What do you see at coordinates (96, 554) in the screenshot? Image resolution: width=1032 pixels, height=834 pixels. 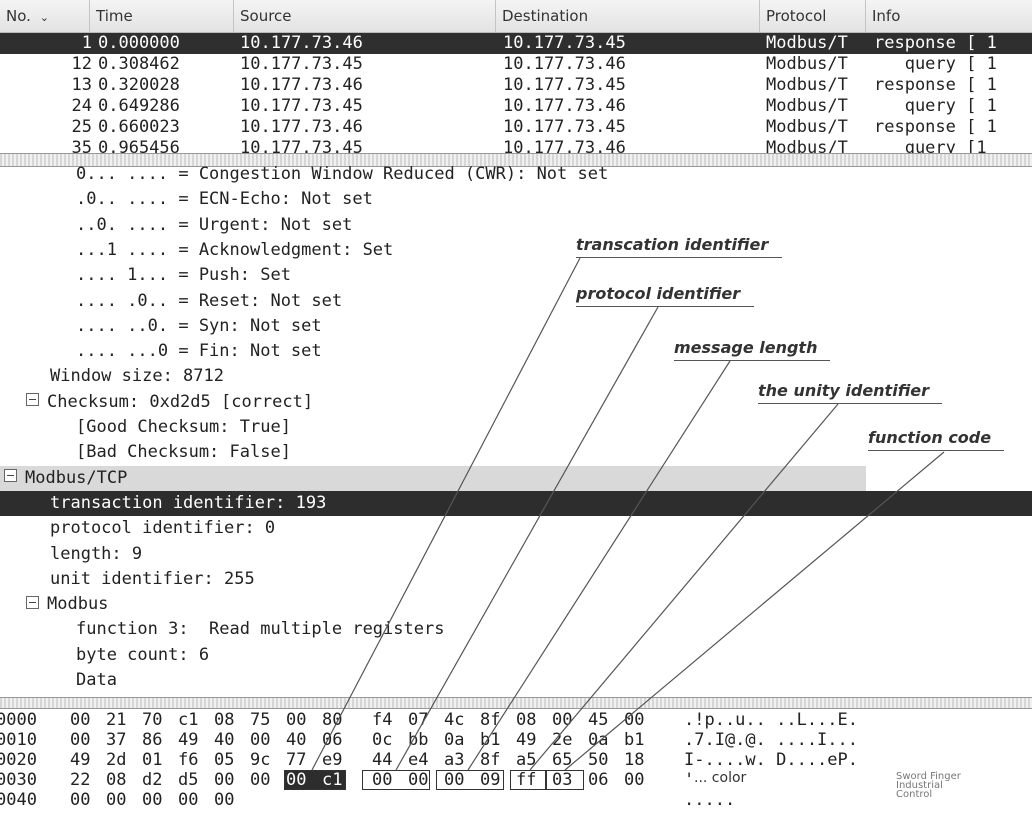 I see `detail-row: length: 9` at bounding box center [96, 554].